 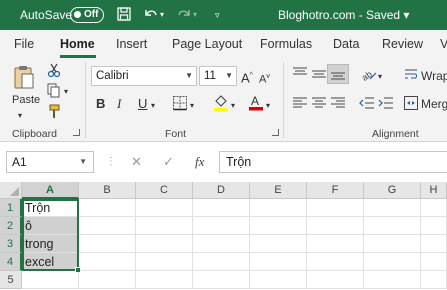 I want to click on align-middle-icon, so click(x=319, y=76).